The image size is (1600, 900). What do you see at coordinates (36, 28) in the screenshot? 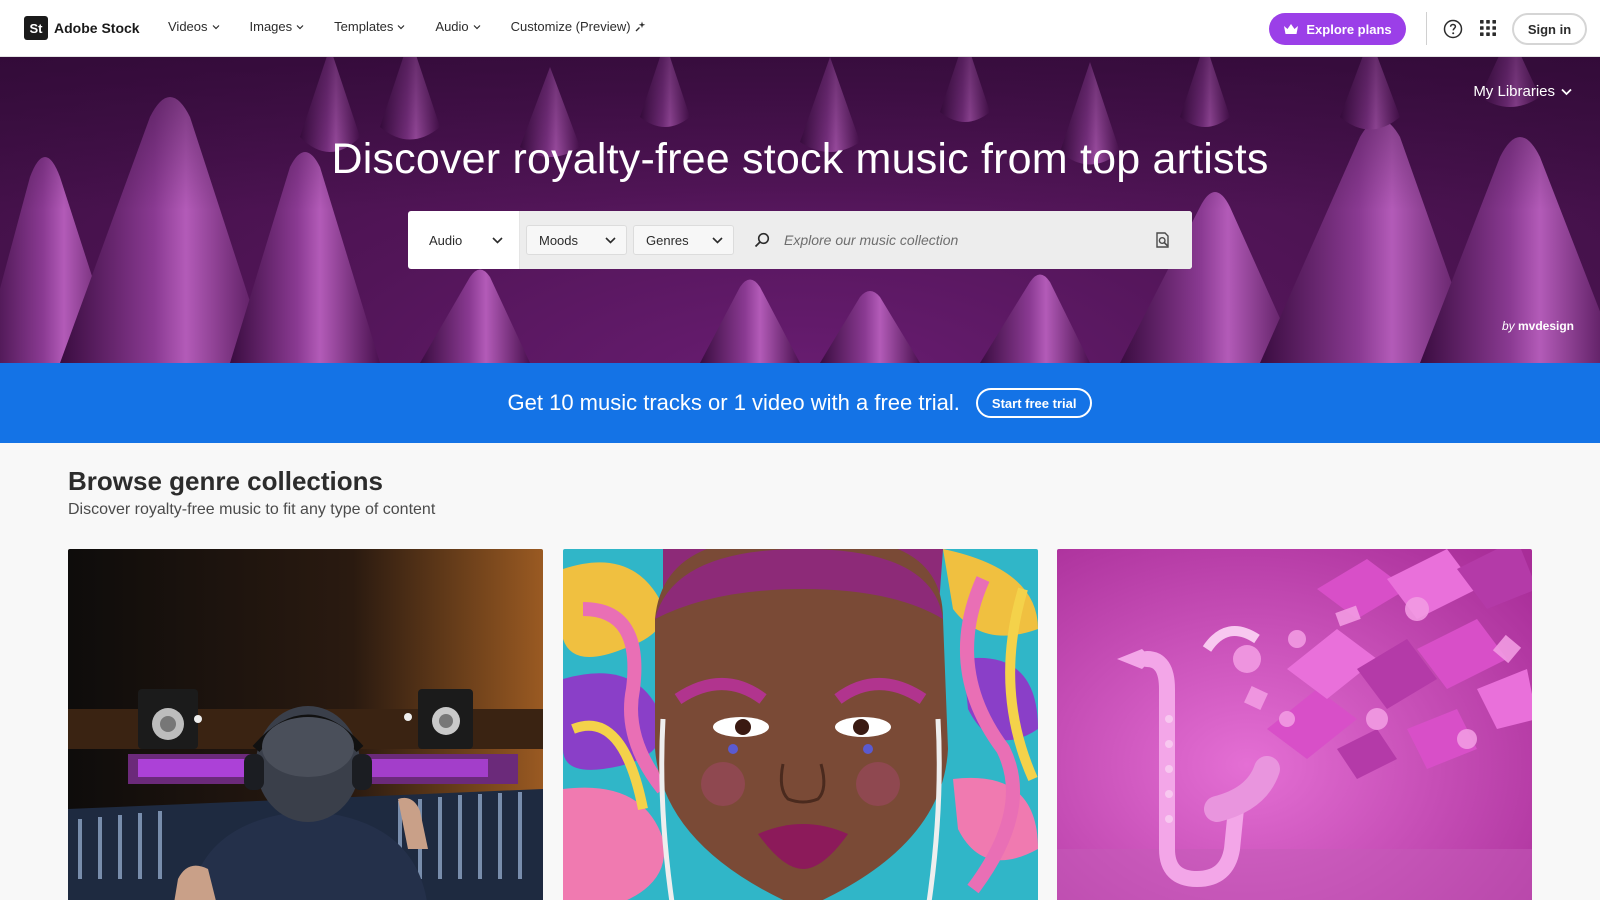
I see `stock-logo-icon: St` at bounding box center [36, 28].